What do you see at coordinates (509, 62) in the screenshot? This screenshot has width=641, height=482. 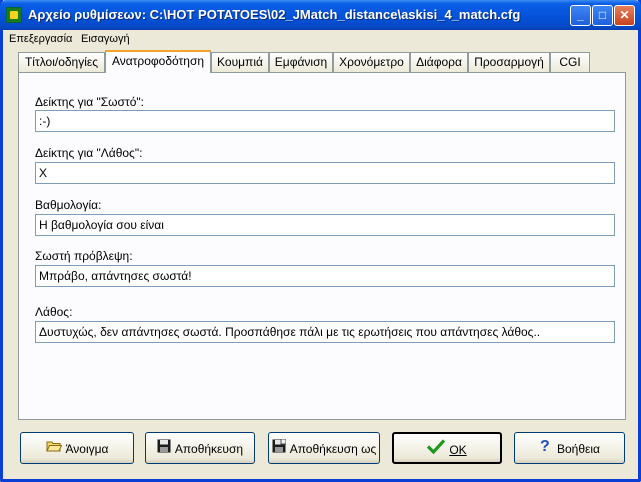 I see `tab-customize: Προσαρμογή` at bounding box center [509, 62].